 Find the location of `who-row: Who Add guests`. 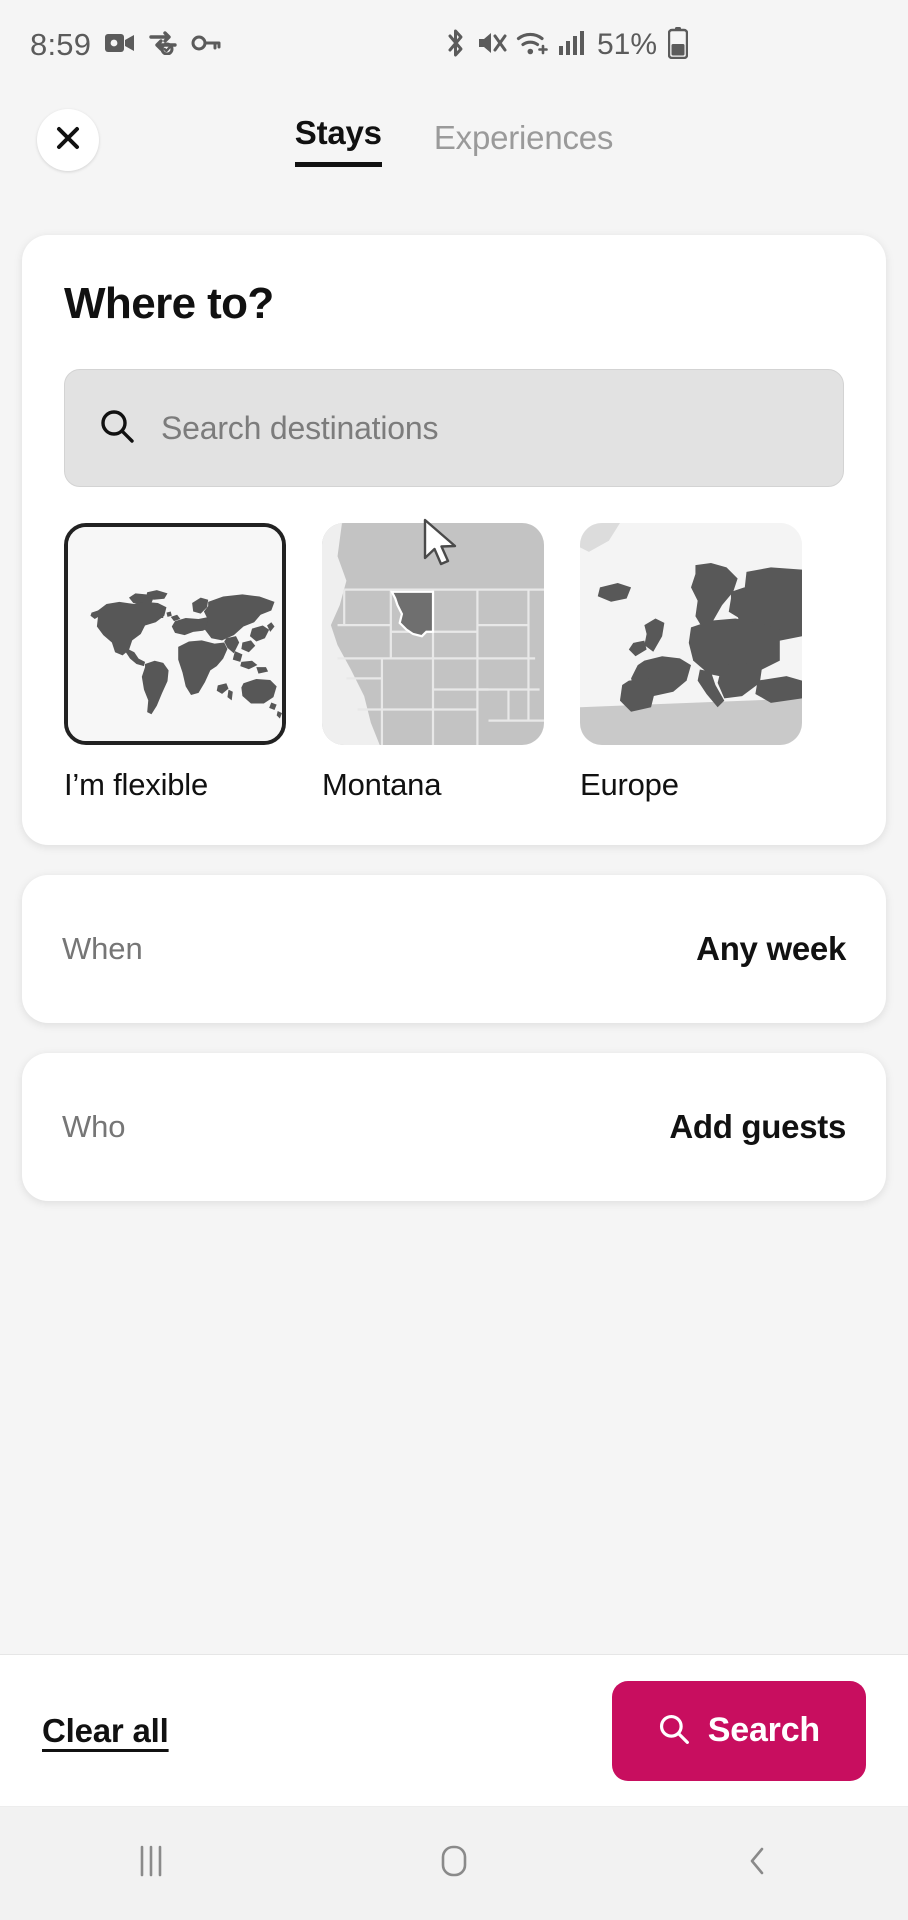

who-row: Who Add guests is located at coordinates (454, 1127).